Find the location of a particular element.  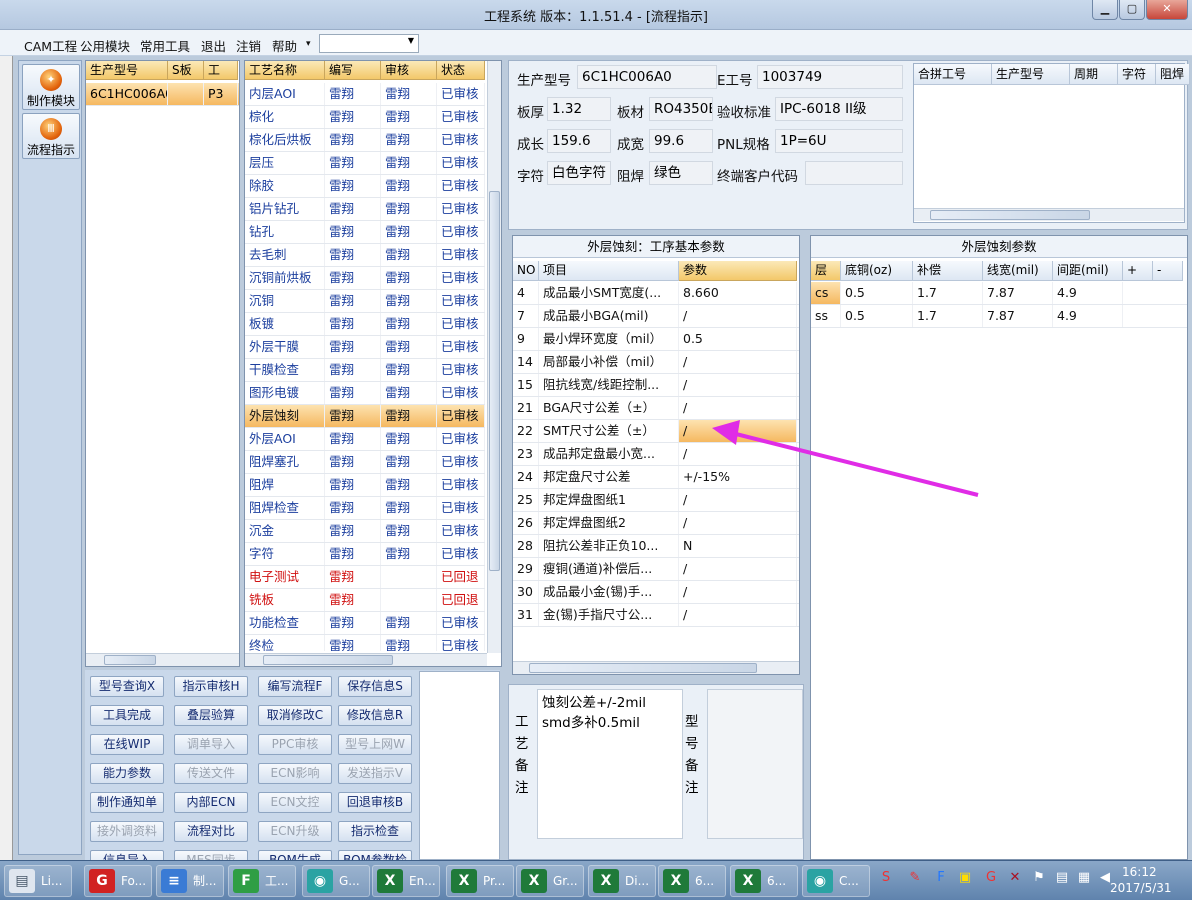

action-button: 工具完成 is located at coordinates (127, 715).